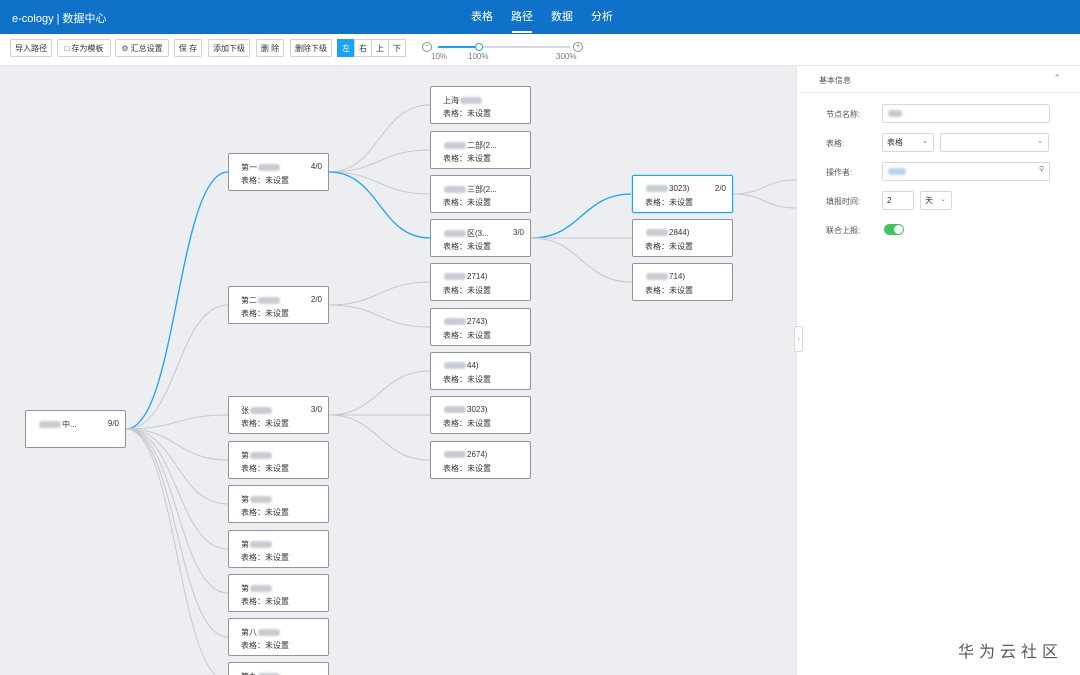 This screenshot has height=675, width=1080. What do you see at coordinates (480, 105) in the screenshot?
I see `tree-node: 上海 表格：未设置` at bounding box center [480, 105].